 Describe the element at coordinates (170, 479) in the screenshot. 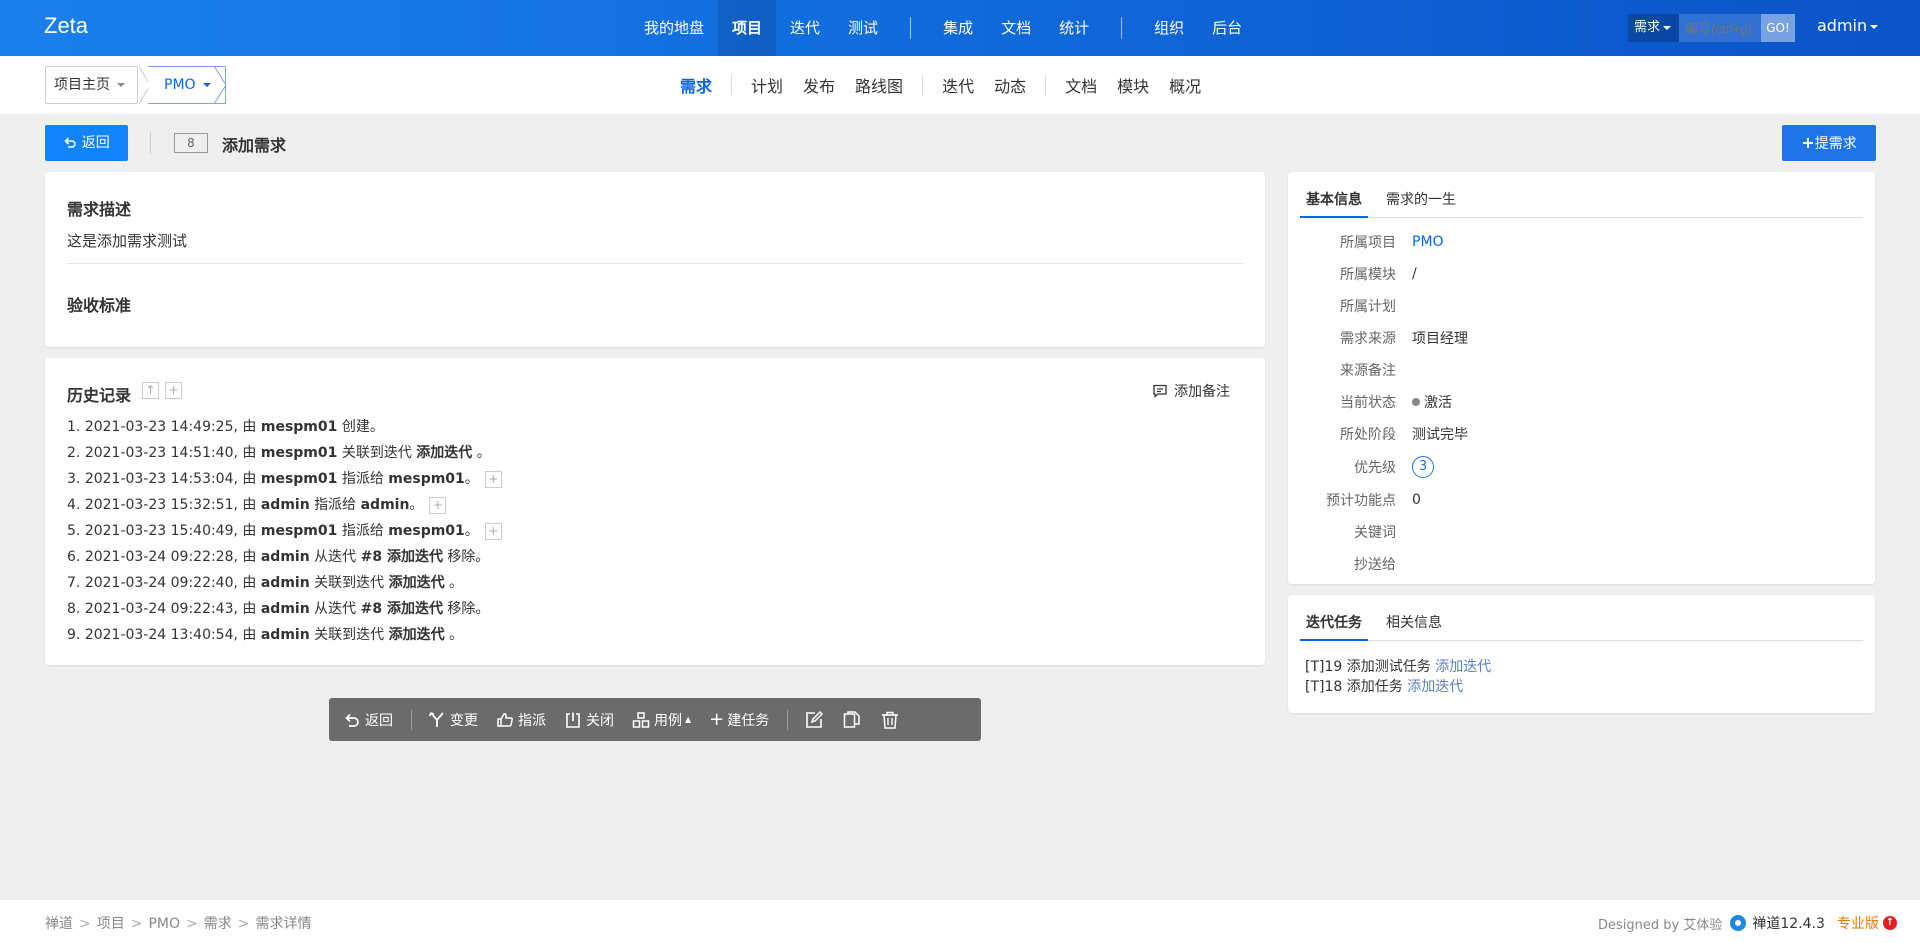

I see `entry-time: 2021-03-23 14:53:04, 由` at that location.